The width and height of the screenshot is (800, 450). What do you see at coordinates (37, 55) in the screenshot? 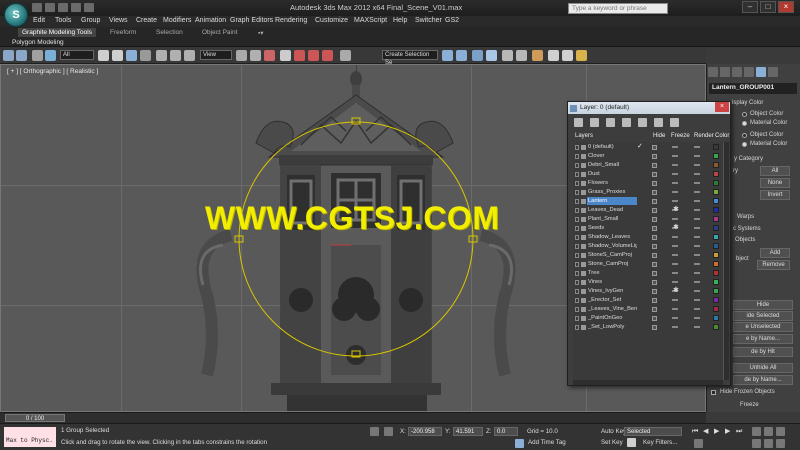
I see `select-link-icon` at bounding box center [37, 55].